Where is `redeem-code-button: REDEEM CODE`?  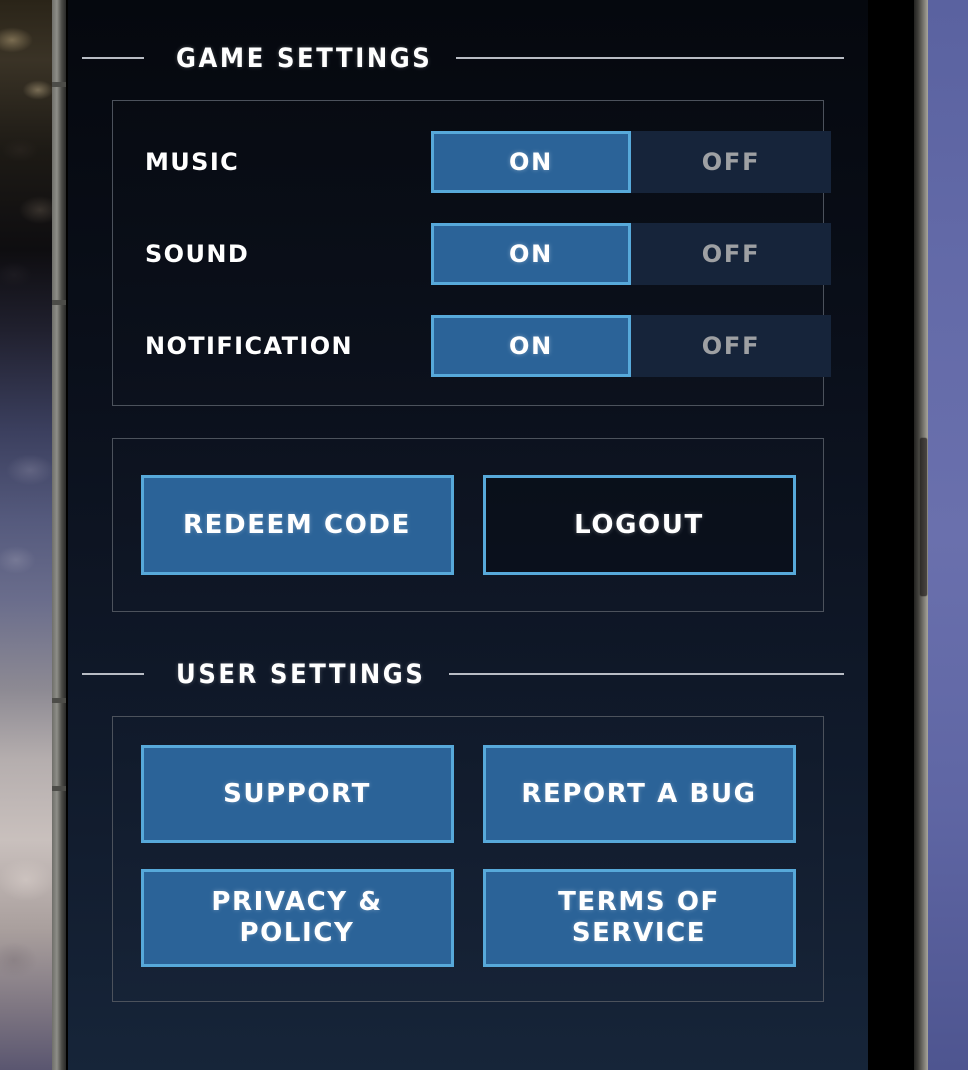
redeem-code-button: REDEEM CODE is located at coordinates (297, 525).